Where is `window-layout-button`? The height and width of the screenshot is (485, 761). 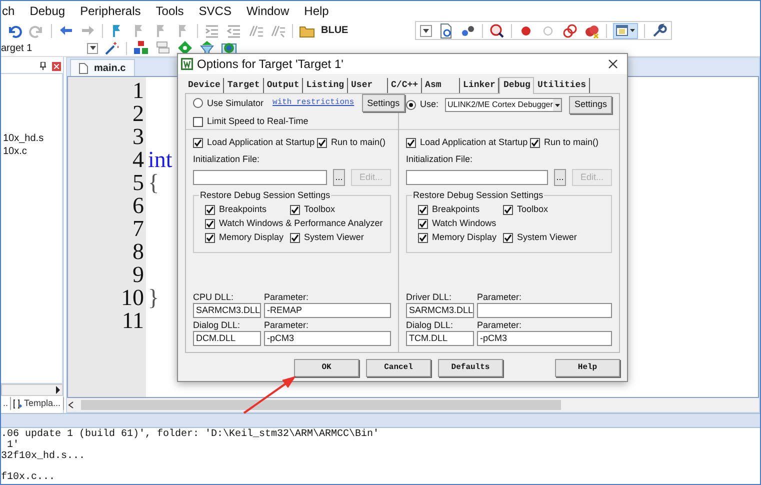 window-layout-button is located at coordinates (625, 30).